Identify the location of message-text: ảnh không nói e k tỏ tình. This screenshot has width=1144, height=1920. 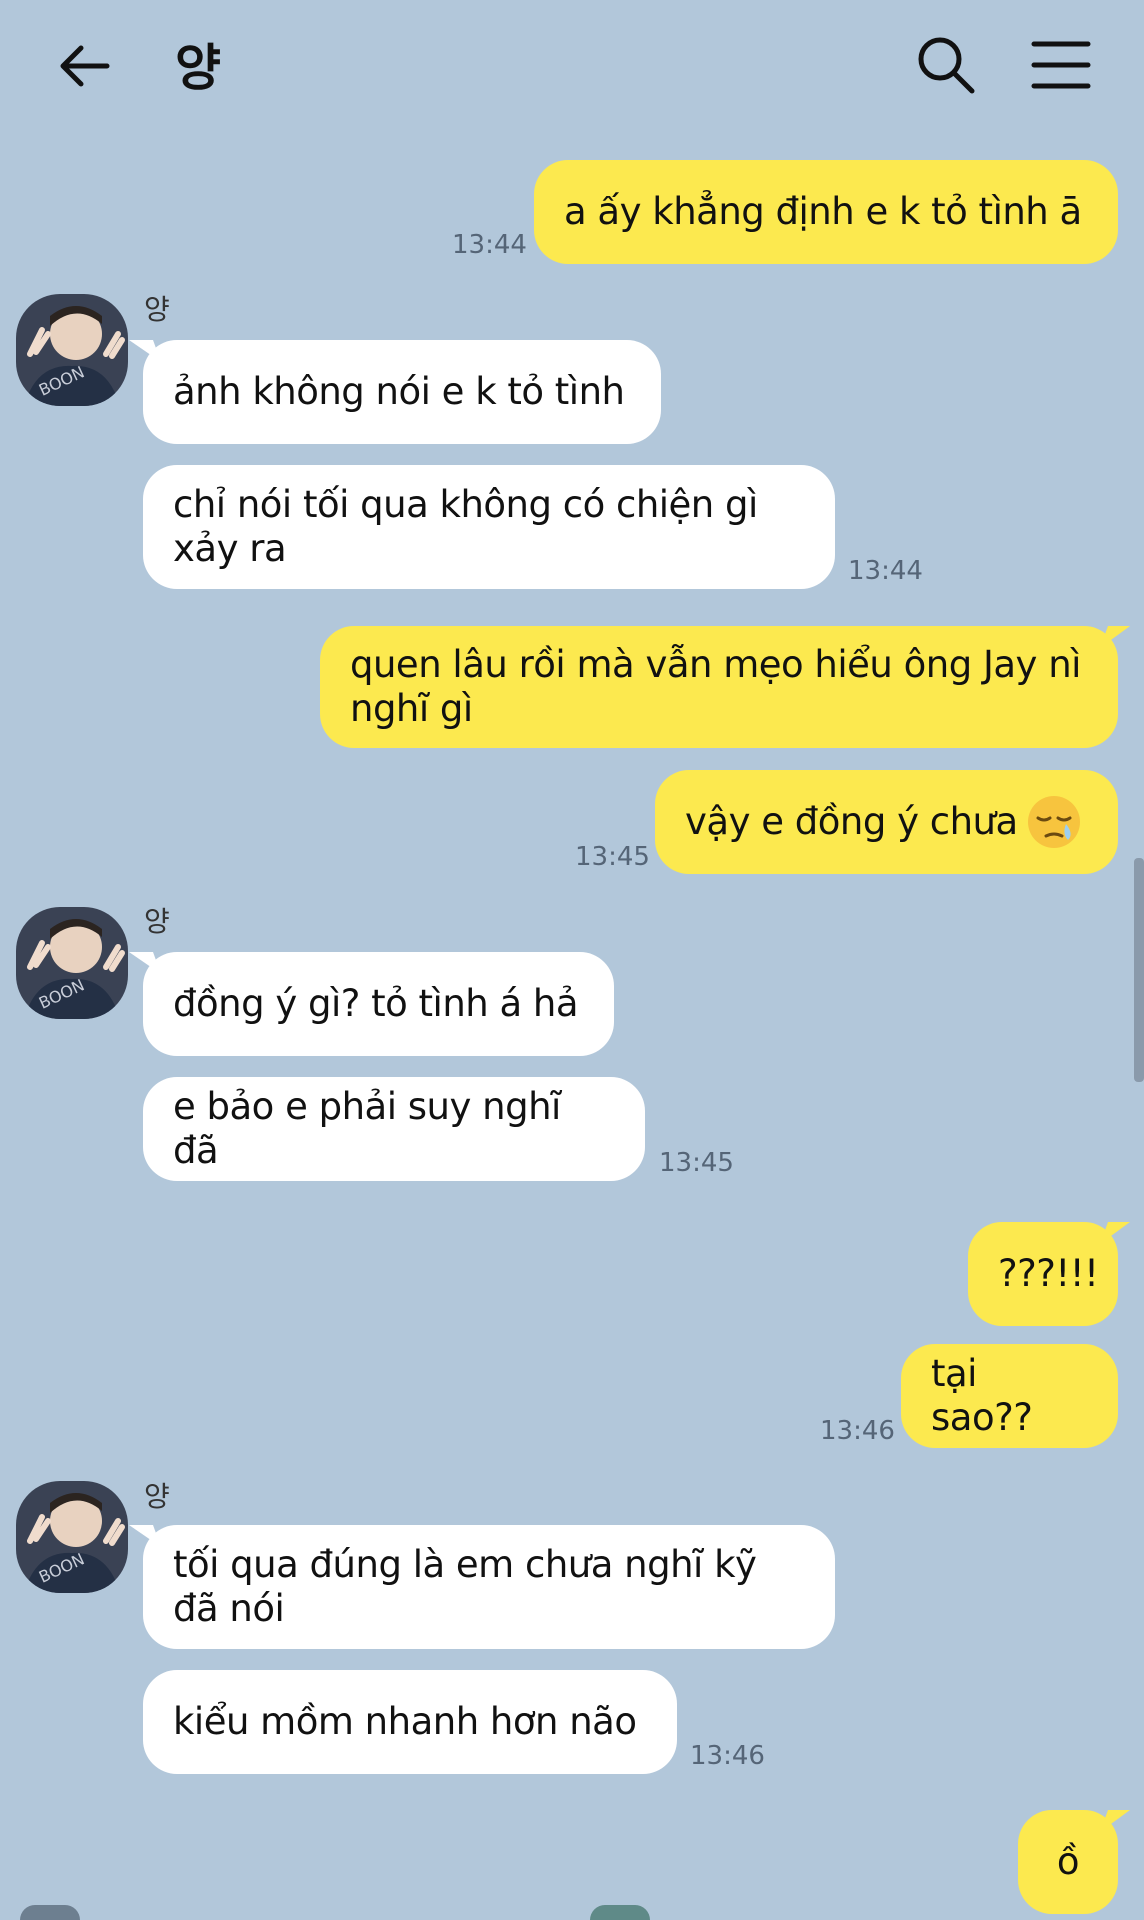
(399, 391).